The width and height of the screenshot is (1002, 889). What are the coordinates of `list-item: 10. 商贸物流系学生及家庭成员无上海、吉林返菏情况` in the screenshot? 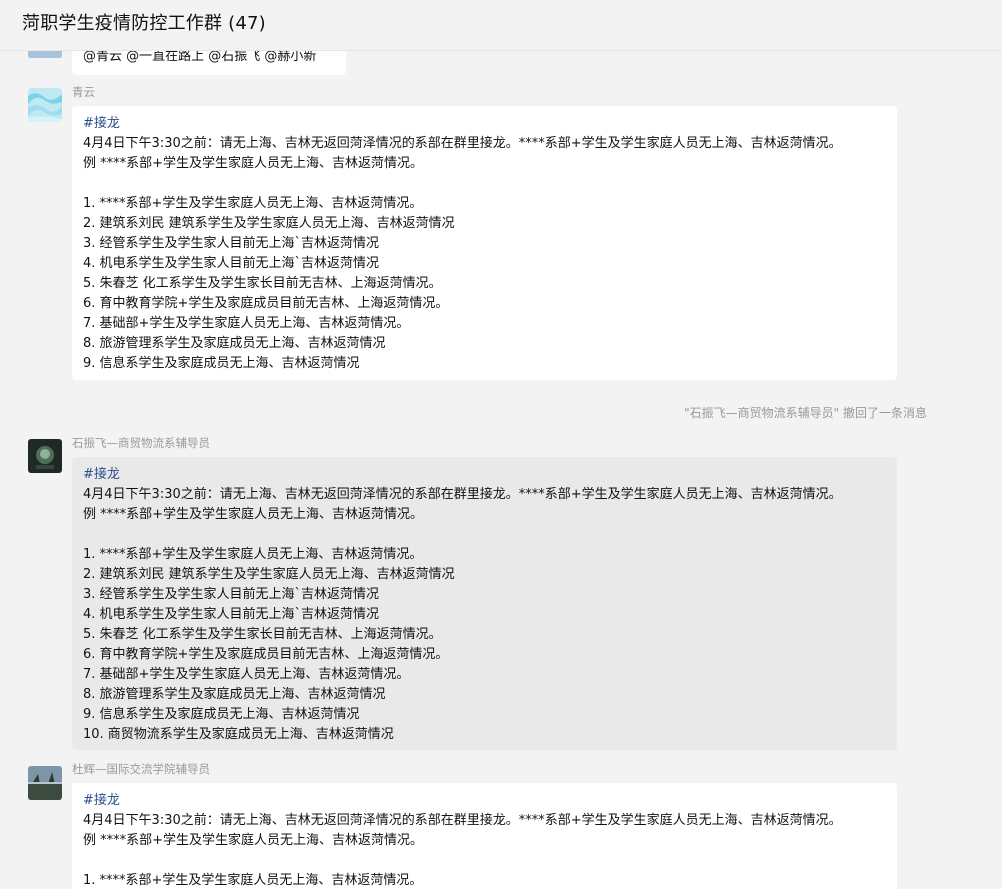 It's located at (238, 734).